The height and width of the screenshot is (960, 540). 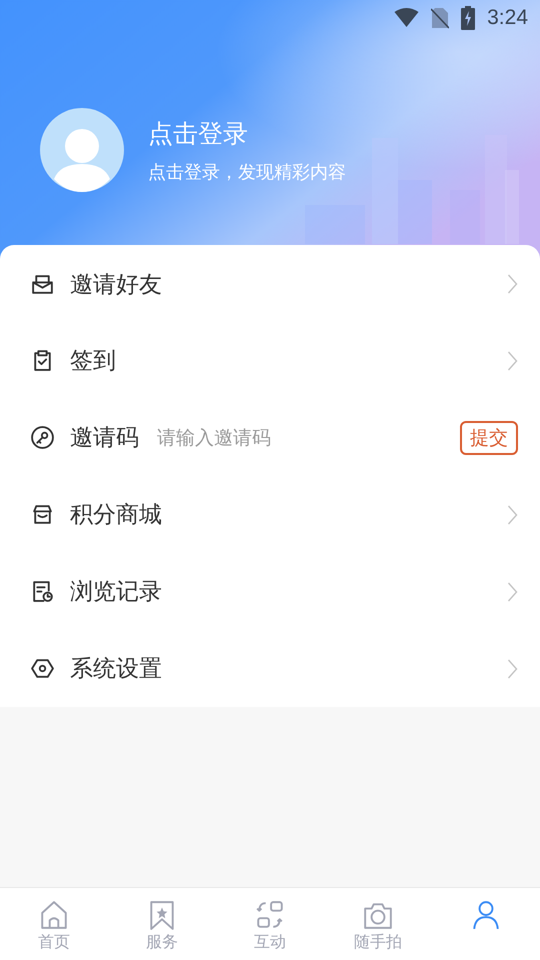 I want to click on nav-tab: 互动, so click(x=270, y=924).